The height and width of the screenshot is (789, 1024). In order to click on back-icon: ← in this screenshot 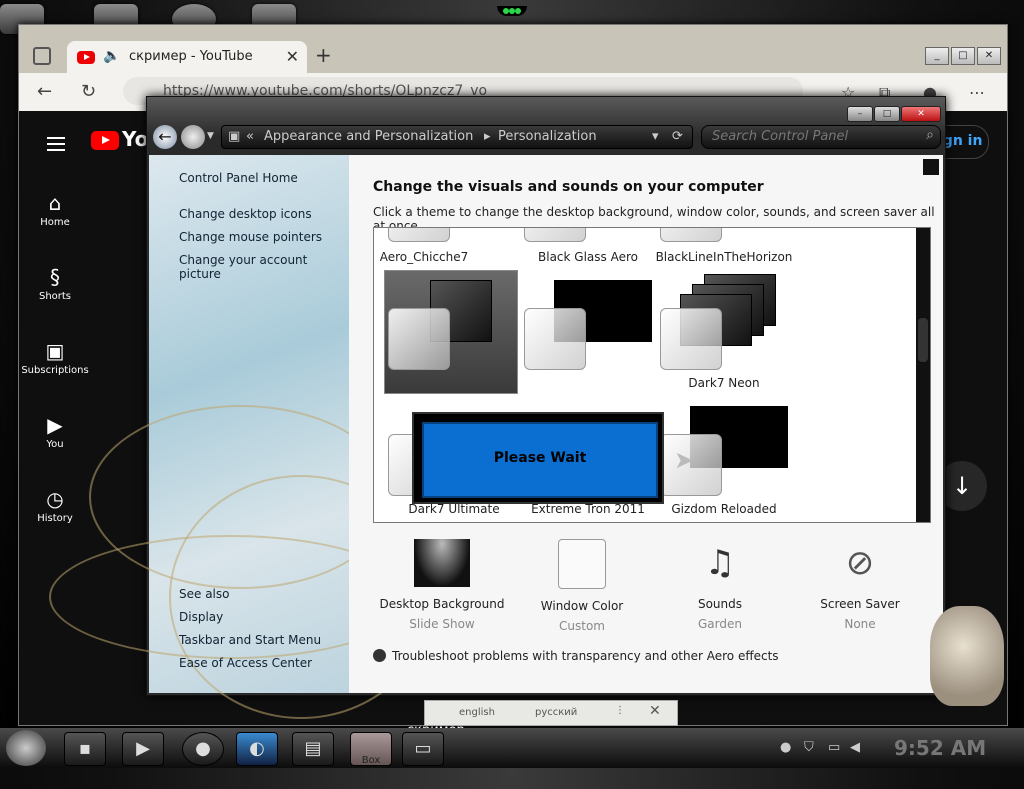, I will do `click(44, 91)`.